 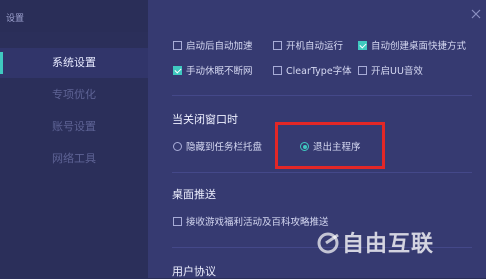 I want to click on close-window-section-title: 当关闭窗口时, so click(x=205, y=119).